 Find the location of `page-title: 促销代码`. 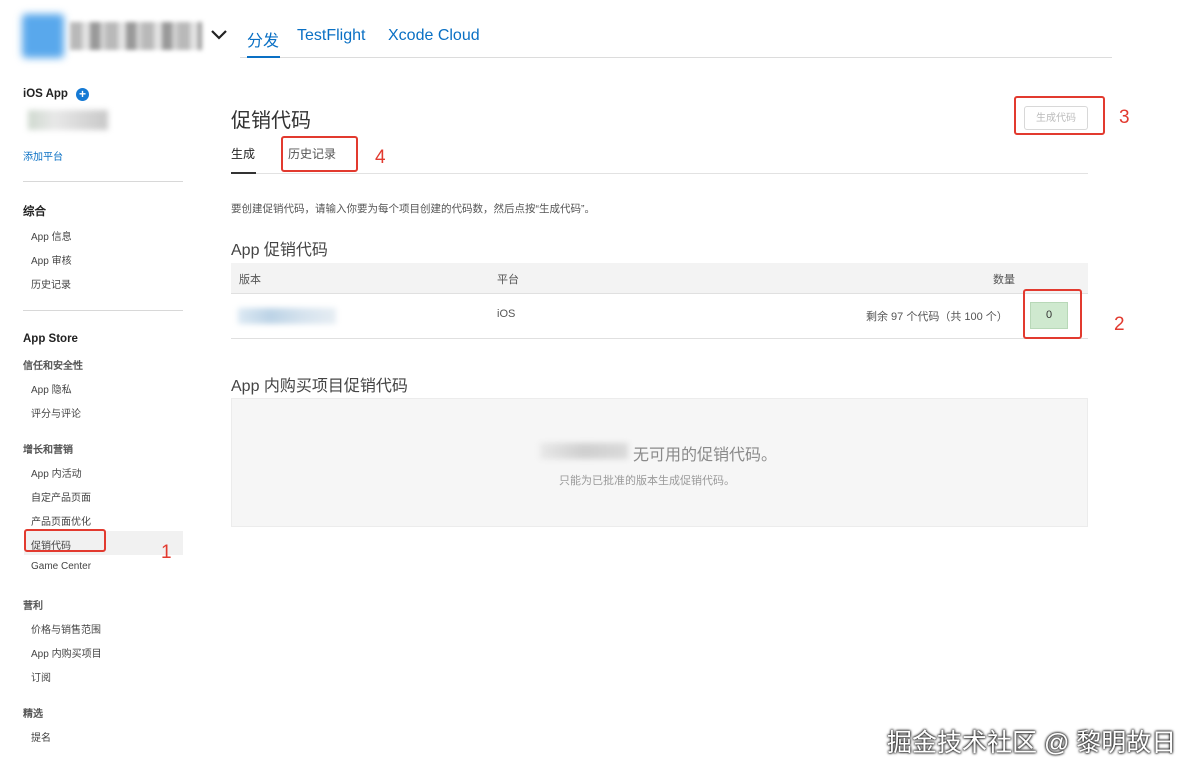

page-title: 促销代码 is located at coordinates (271, 121).